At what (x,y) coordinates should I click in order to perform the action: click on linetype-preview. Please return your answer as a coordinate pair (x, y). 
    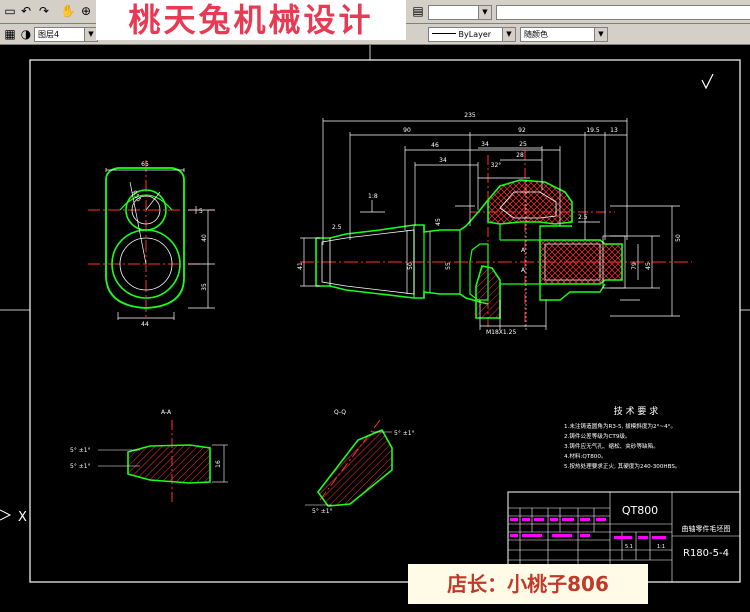
    Looking at the image, I should click on (444, 31).